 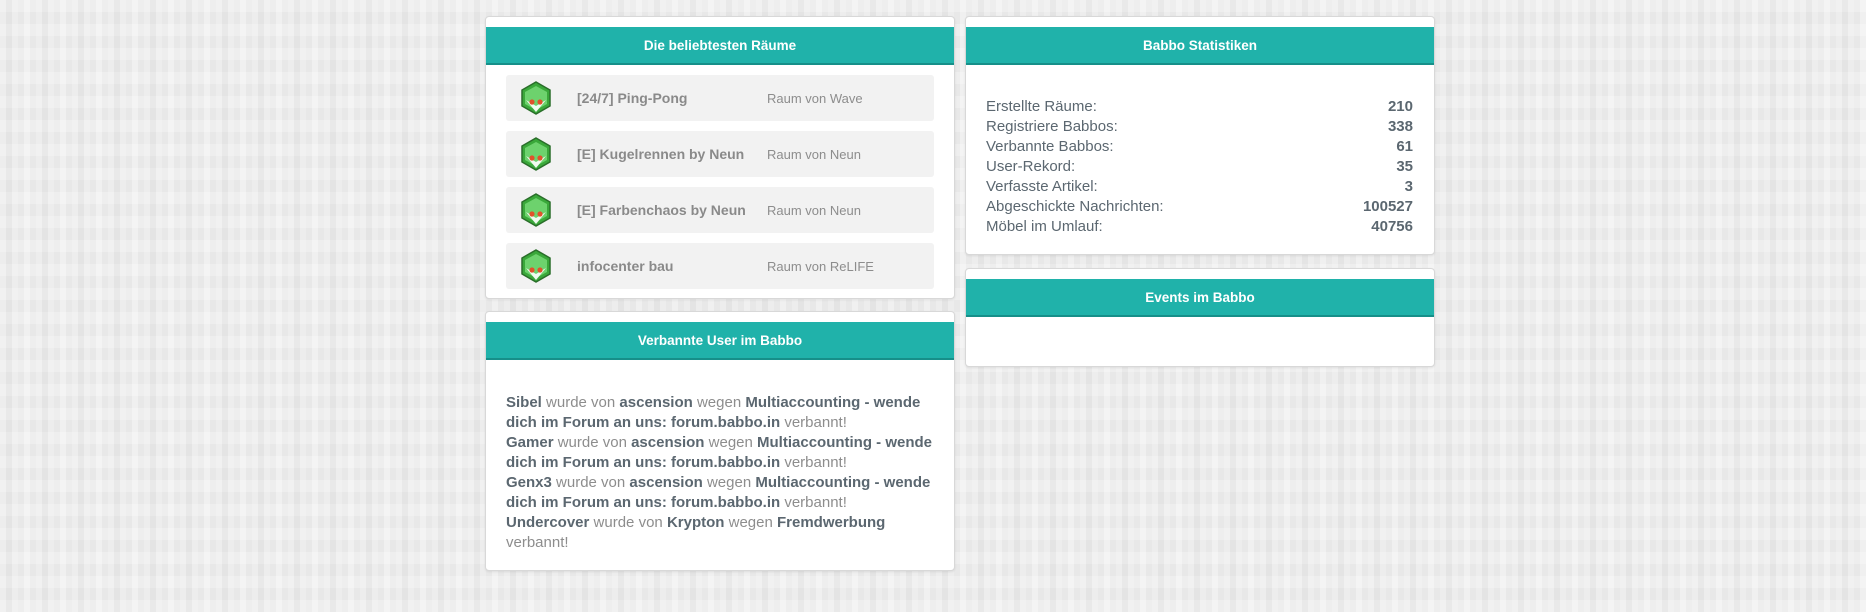 I want to click on events-title: Events im Babbo, so click(x=1200, y=298).